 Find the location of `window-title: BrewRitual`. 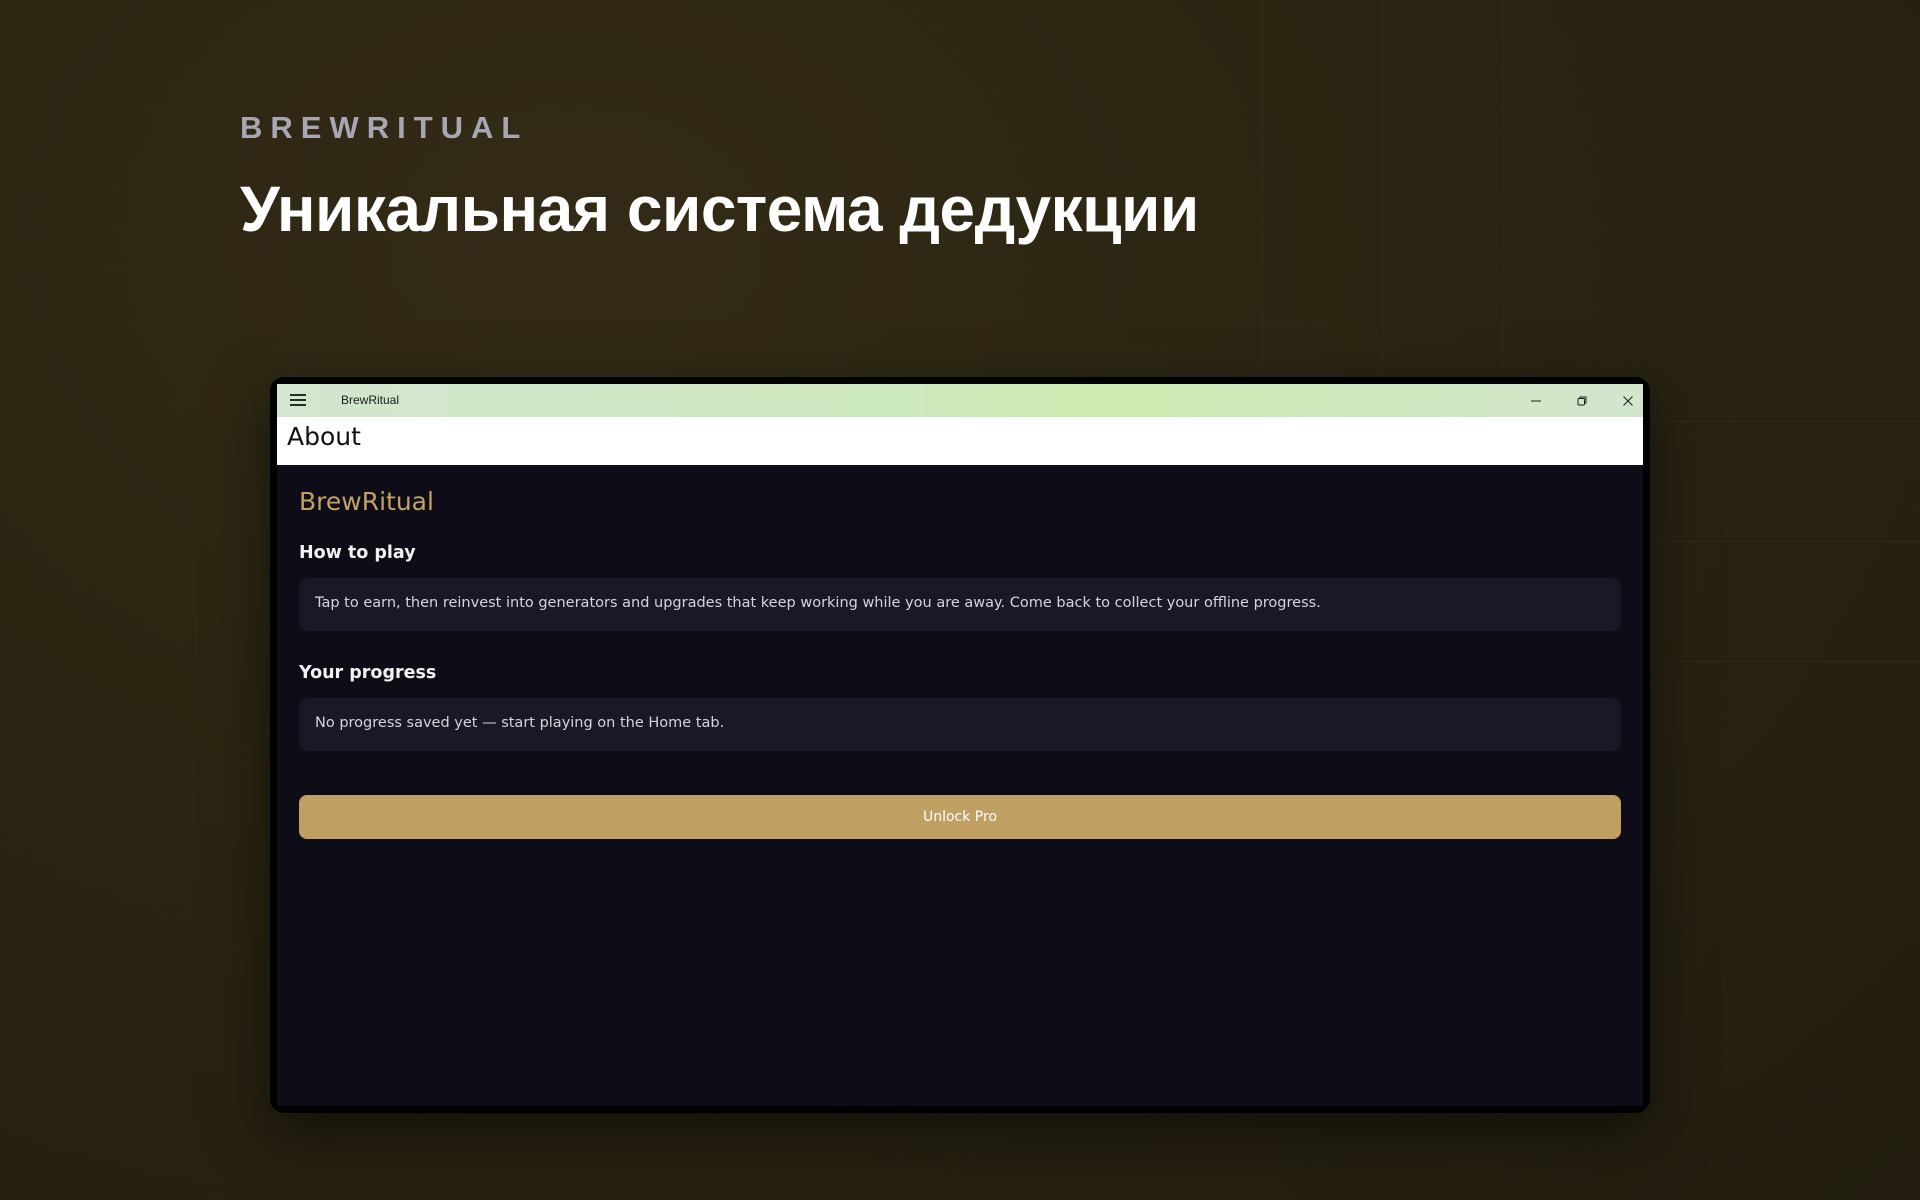

window-title: BrewRitual is located at coordinates (370, 400).